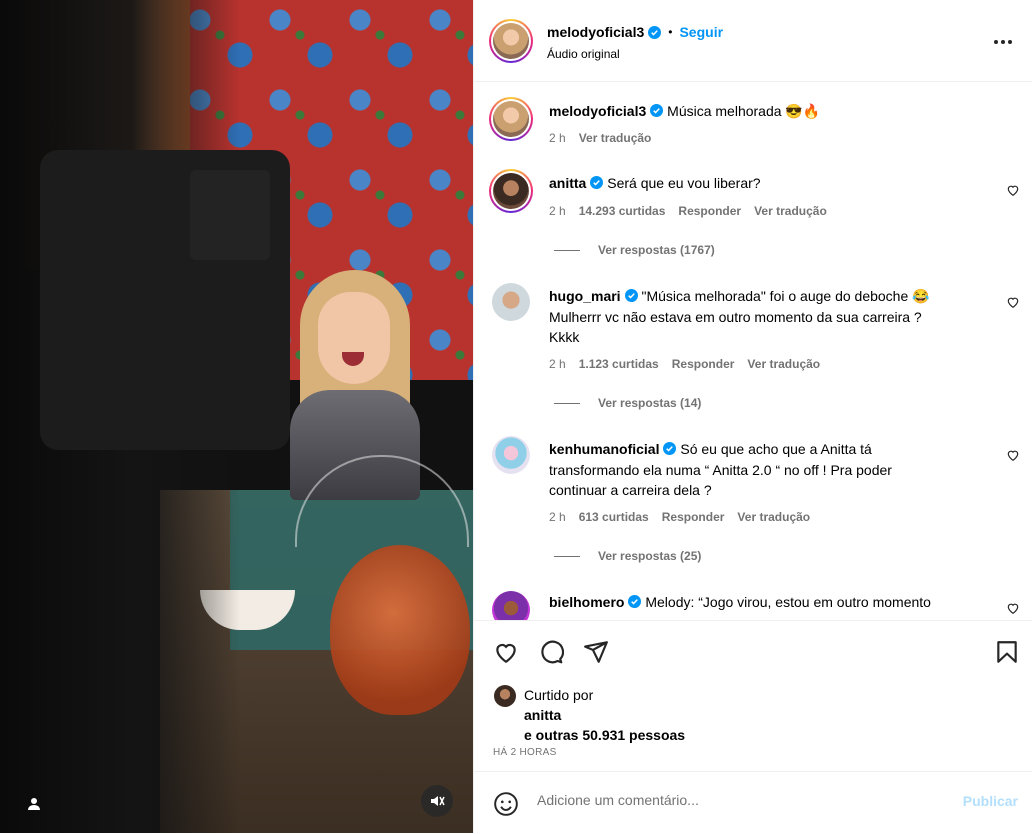 Image resolution: width=1032 pixels, height=834 pixels. I want to click on tag-user-icon, so click(34, 804).